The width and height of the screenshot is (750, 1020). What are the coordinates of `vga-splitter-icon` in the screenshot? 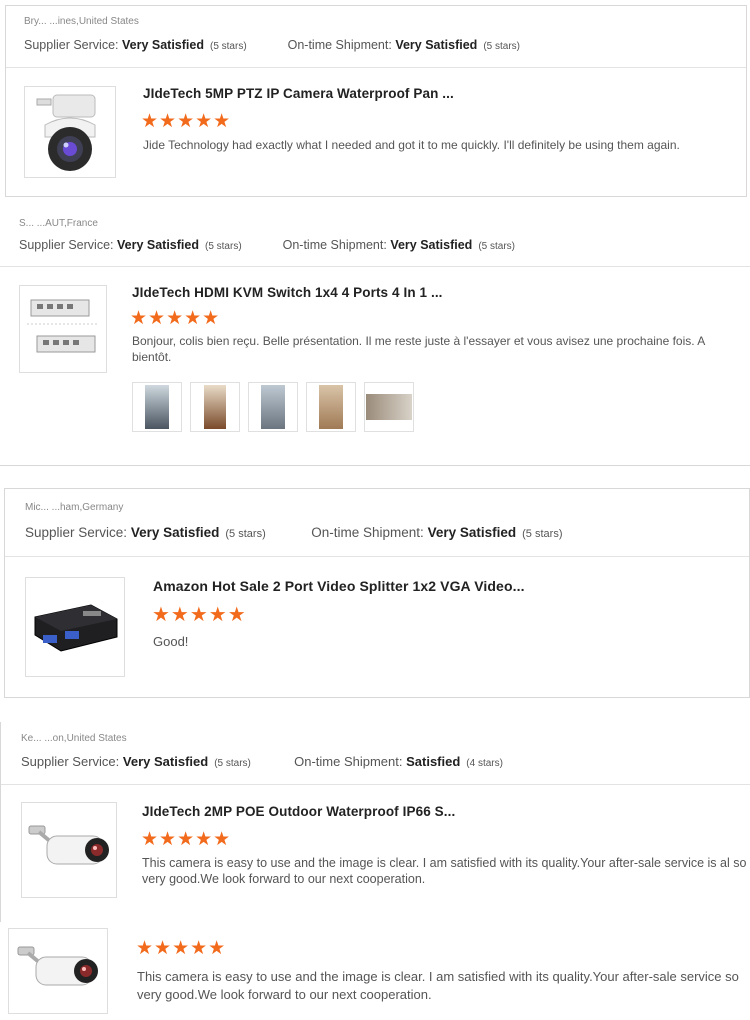 It's located at (76, 628).